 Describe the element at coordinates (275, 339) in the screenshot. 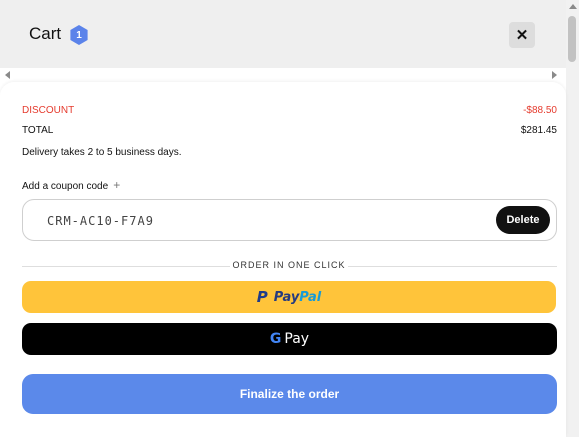

I see `google-g-icon: G` at that location.